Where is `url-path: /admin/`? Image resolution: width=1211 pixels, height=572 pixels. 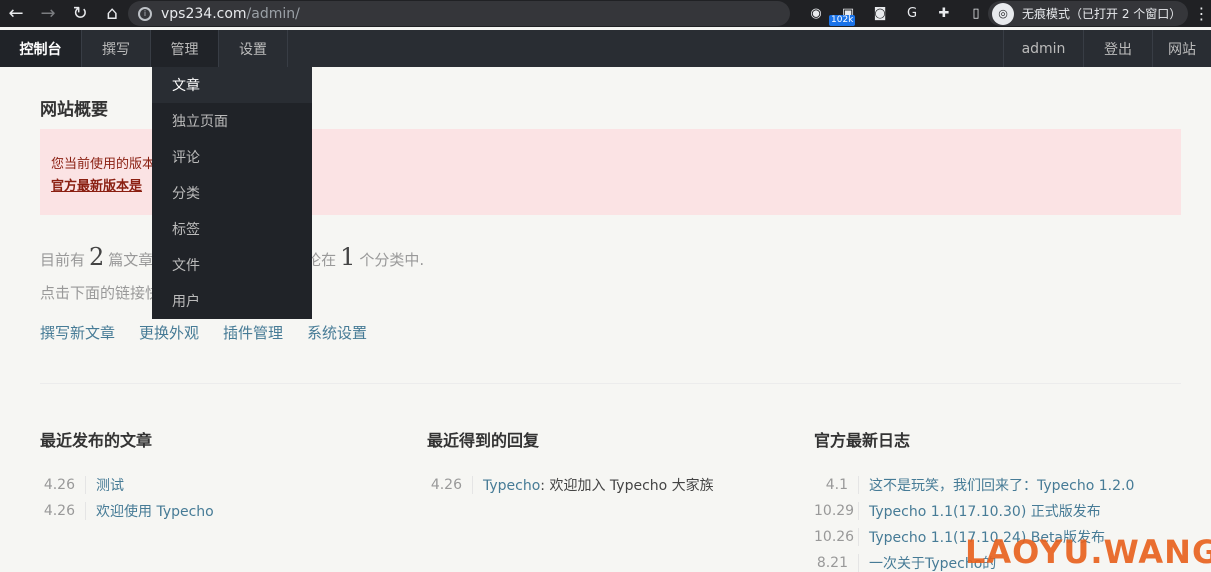 url-path: /admin/ is located at coordinates (273, 13).